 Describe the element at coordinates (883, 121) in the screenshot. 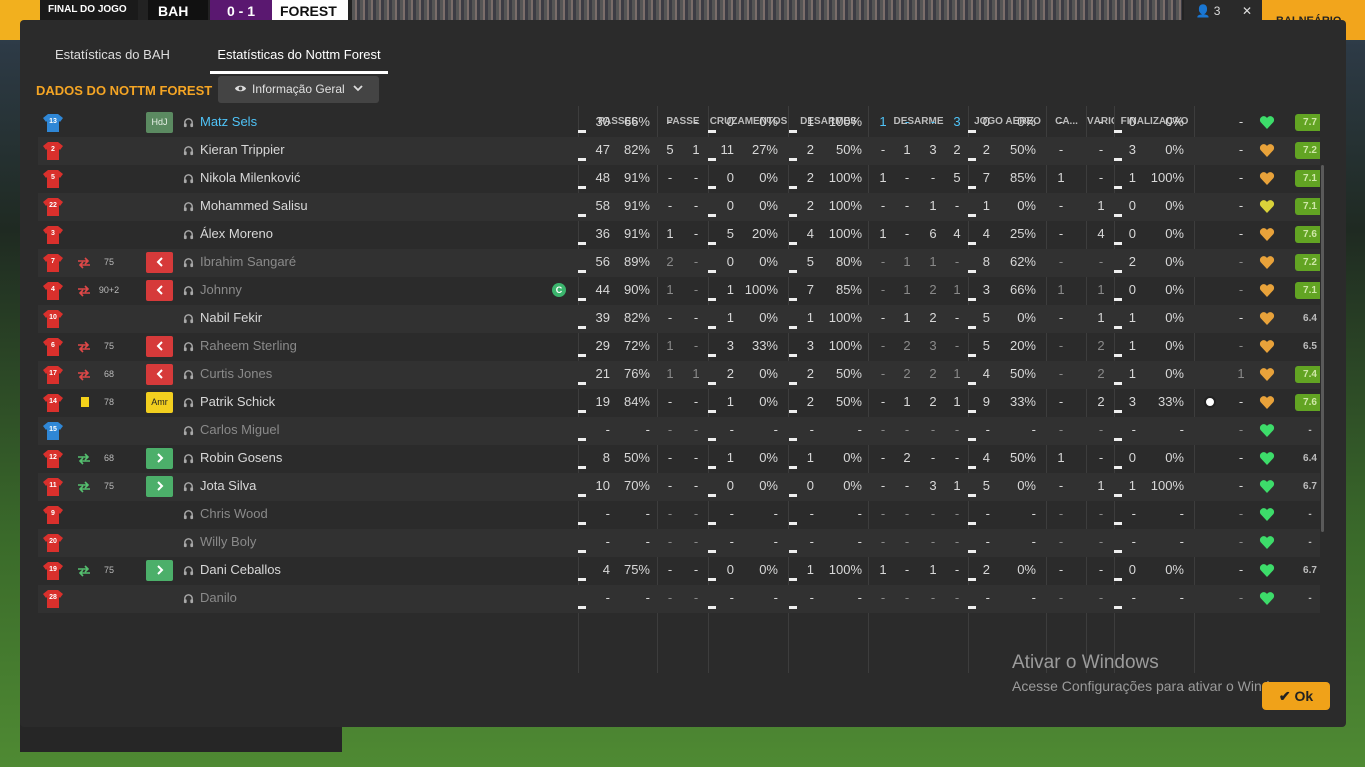

I see `defence-ch: 1` at that location.